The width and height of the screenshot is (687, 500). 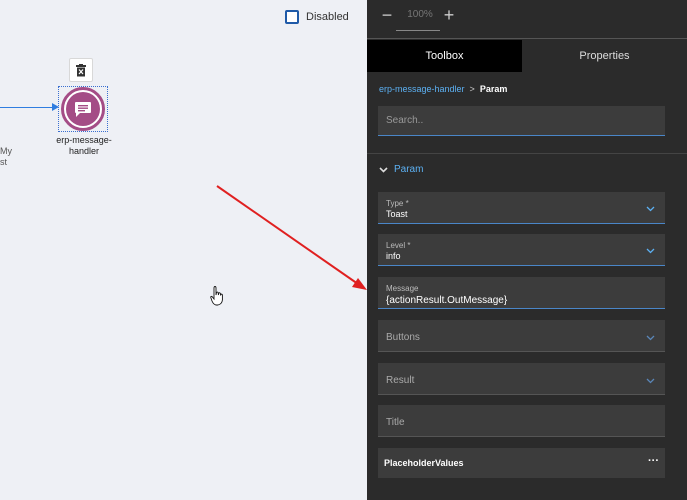 What do you see at coordinates (521, 463) in the screenshot?
I see `placeholder-values-row: PlaceholderValues ···` at bounding box center [521, 463].